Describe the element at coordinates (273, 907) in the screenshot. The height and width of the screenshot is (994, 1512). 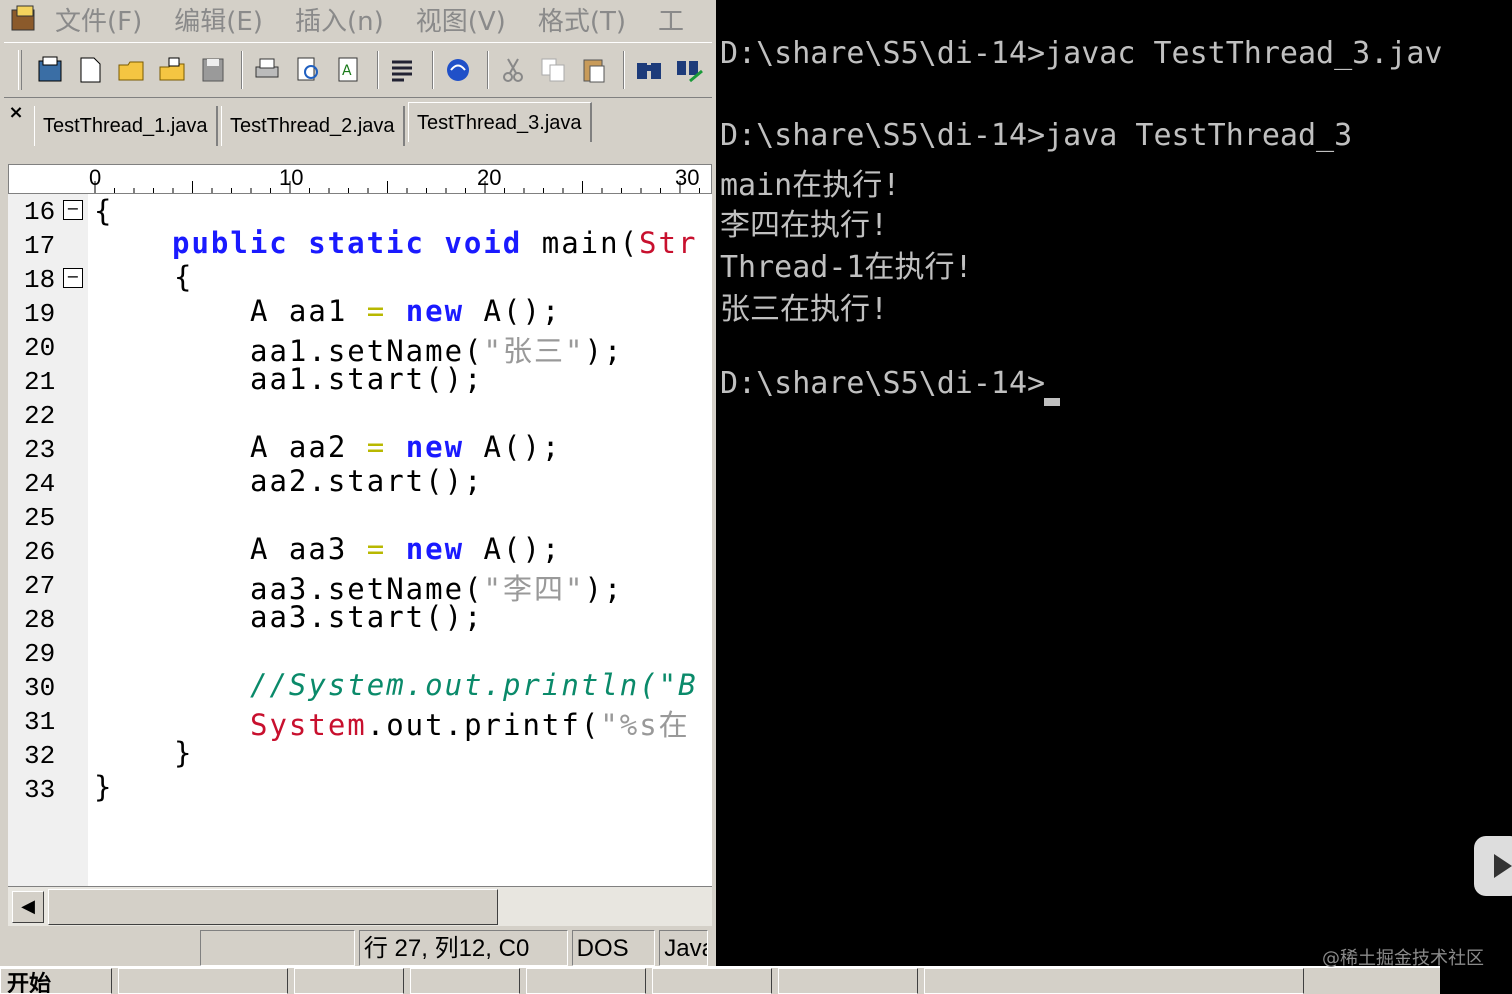
I see `scroll-thumb` at that location.